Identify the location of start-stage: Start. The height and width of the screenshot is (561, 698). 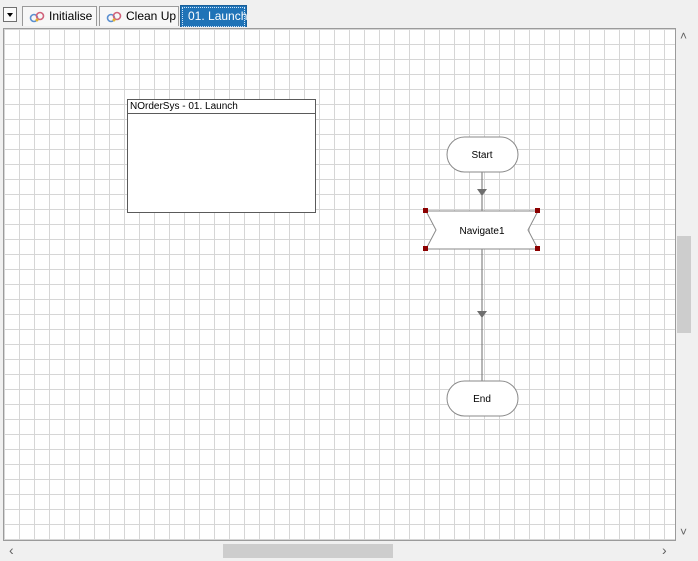
(482, 154).